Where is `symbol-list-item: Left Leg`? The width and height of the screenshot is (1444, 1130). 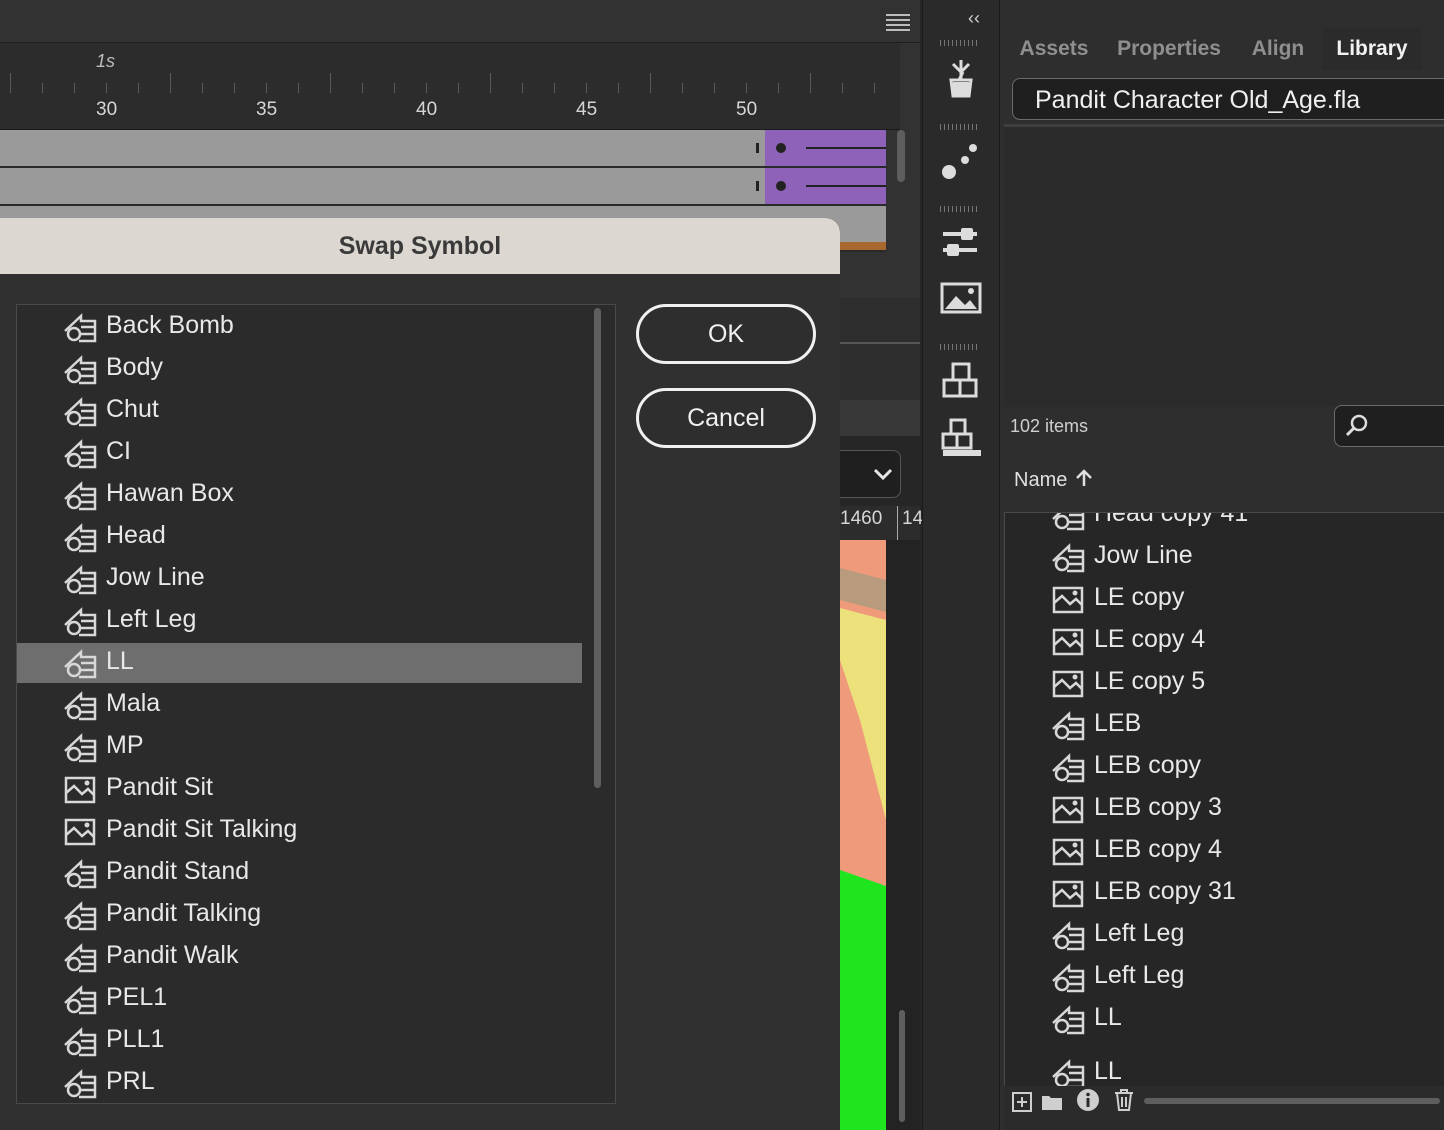 symbol-list-item: Left Leg is located at coordinates (299, 621).